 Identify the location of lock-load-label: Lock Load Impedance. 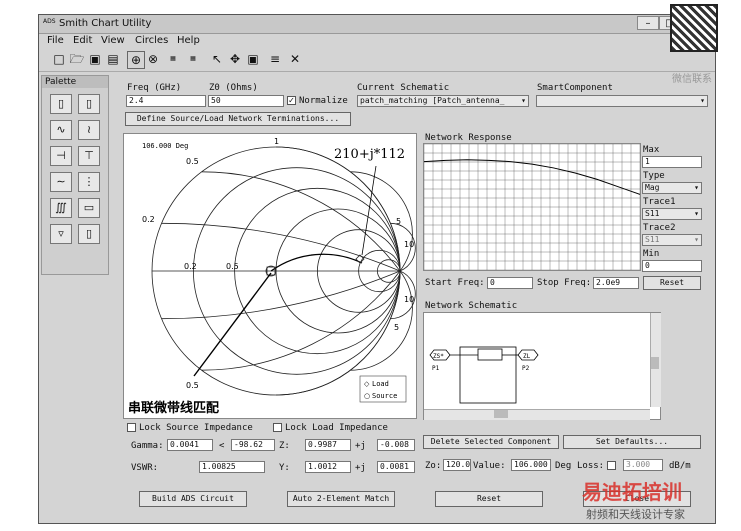
(336, 428).